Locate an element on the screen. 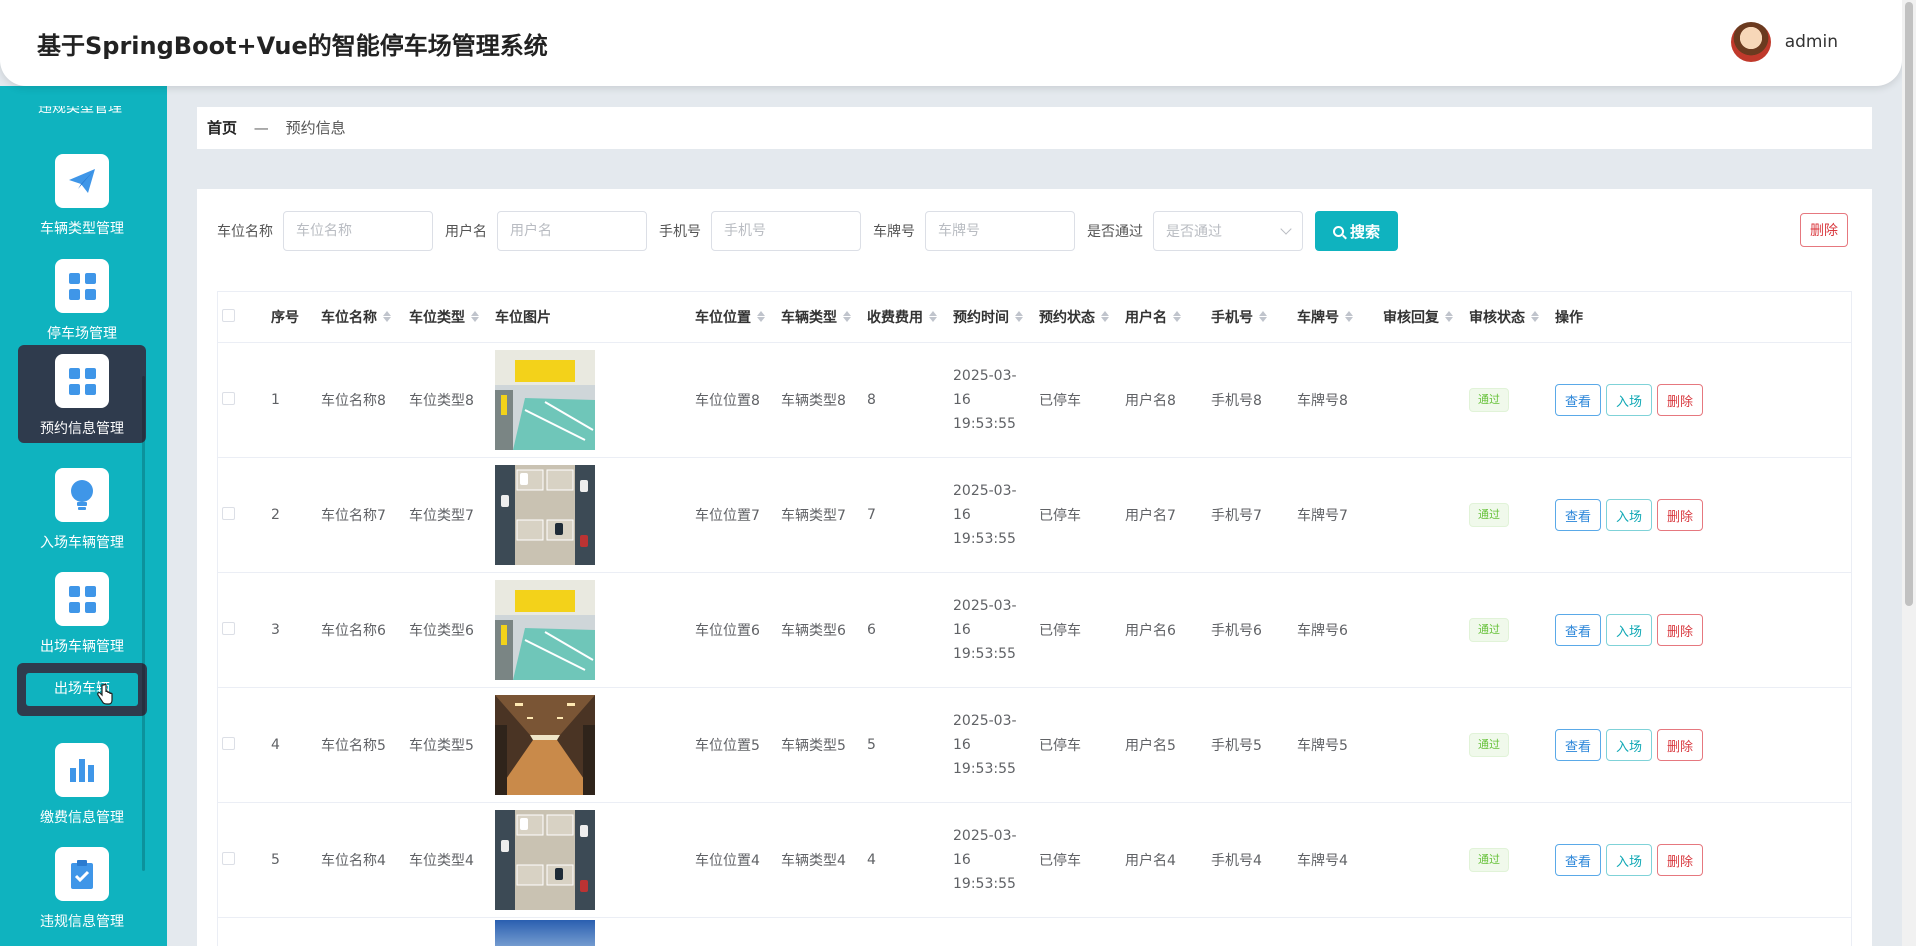 This screenshot has height=946, width=1916. cell-index: 5 is located at coordinates (275, 860).